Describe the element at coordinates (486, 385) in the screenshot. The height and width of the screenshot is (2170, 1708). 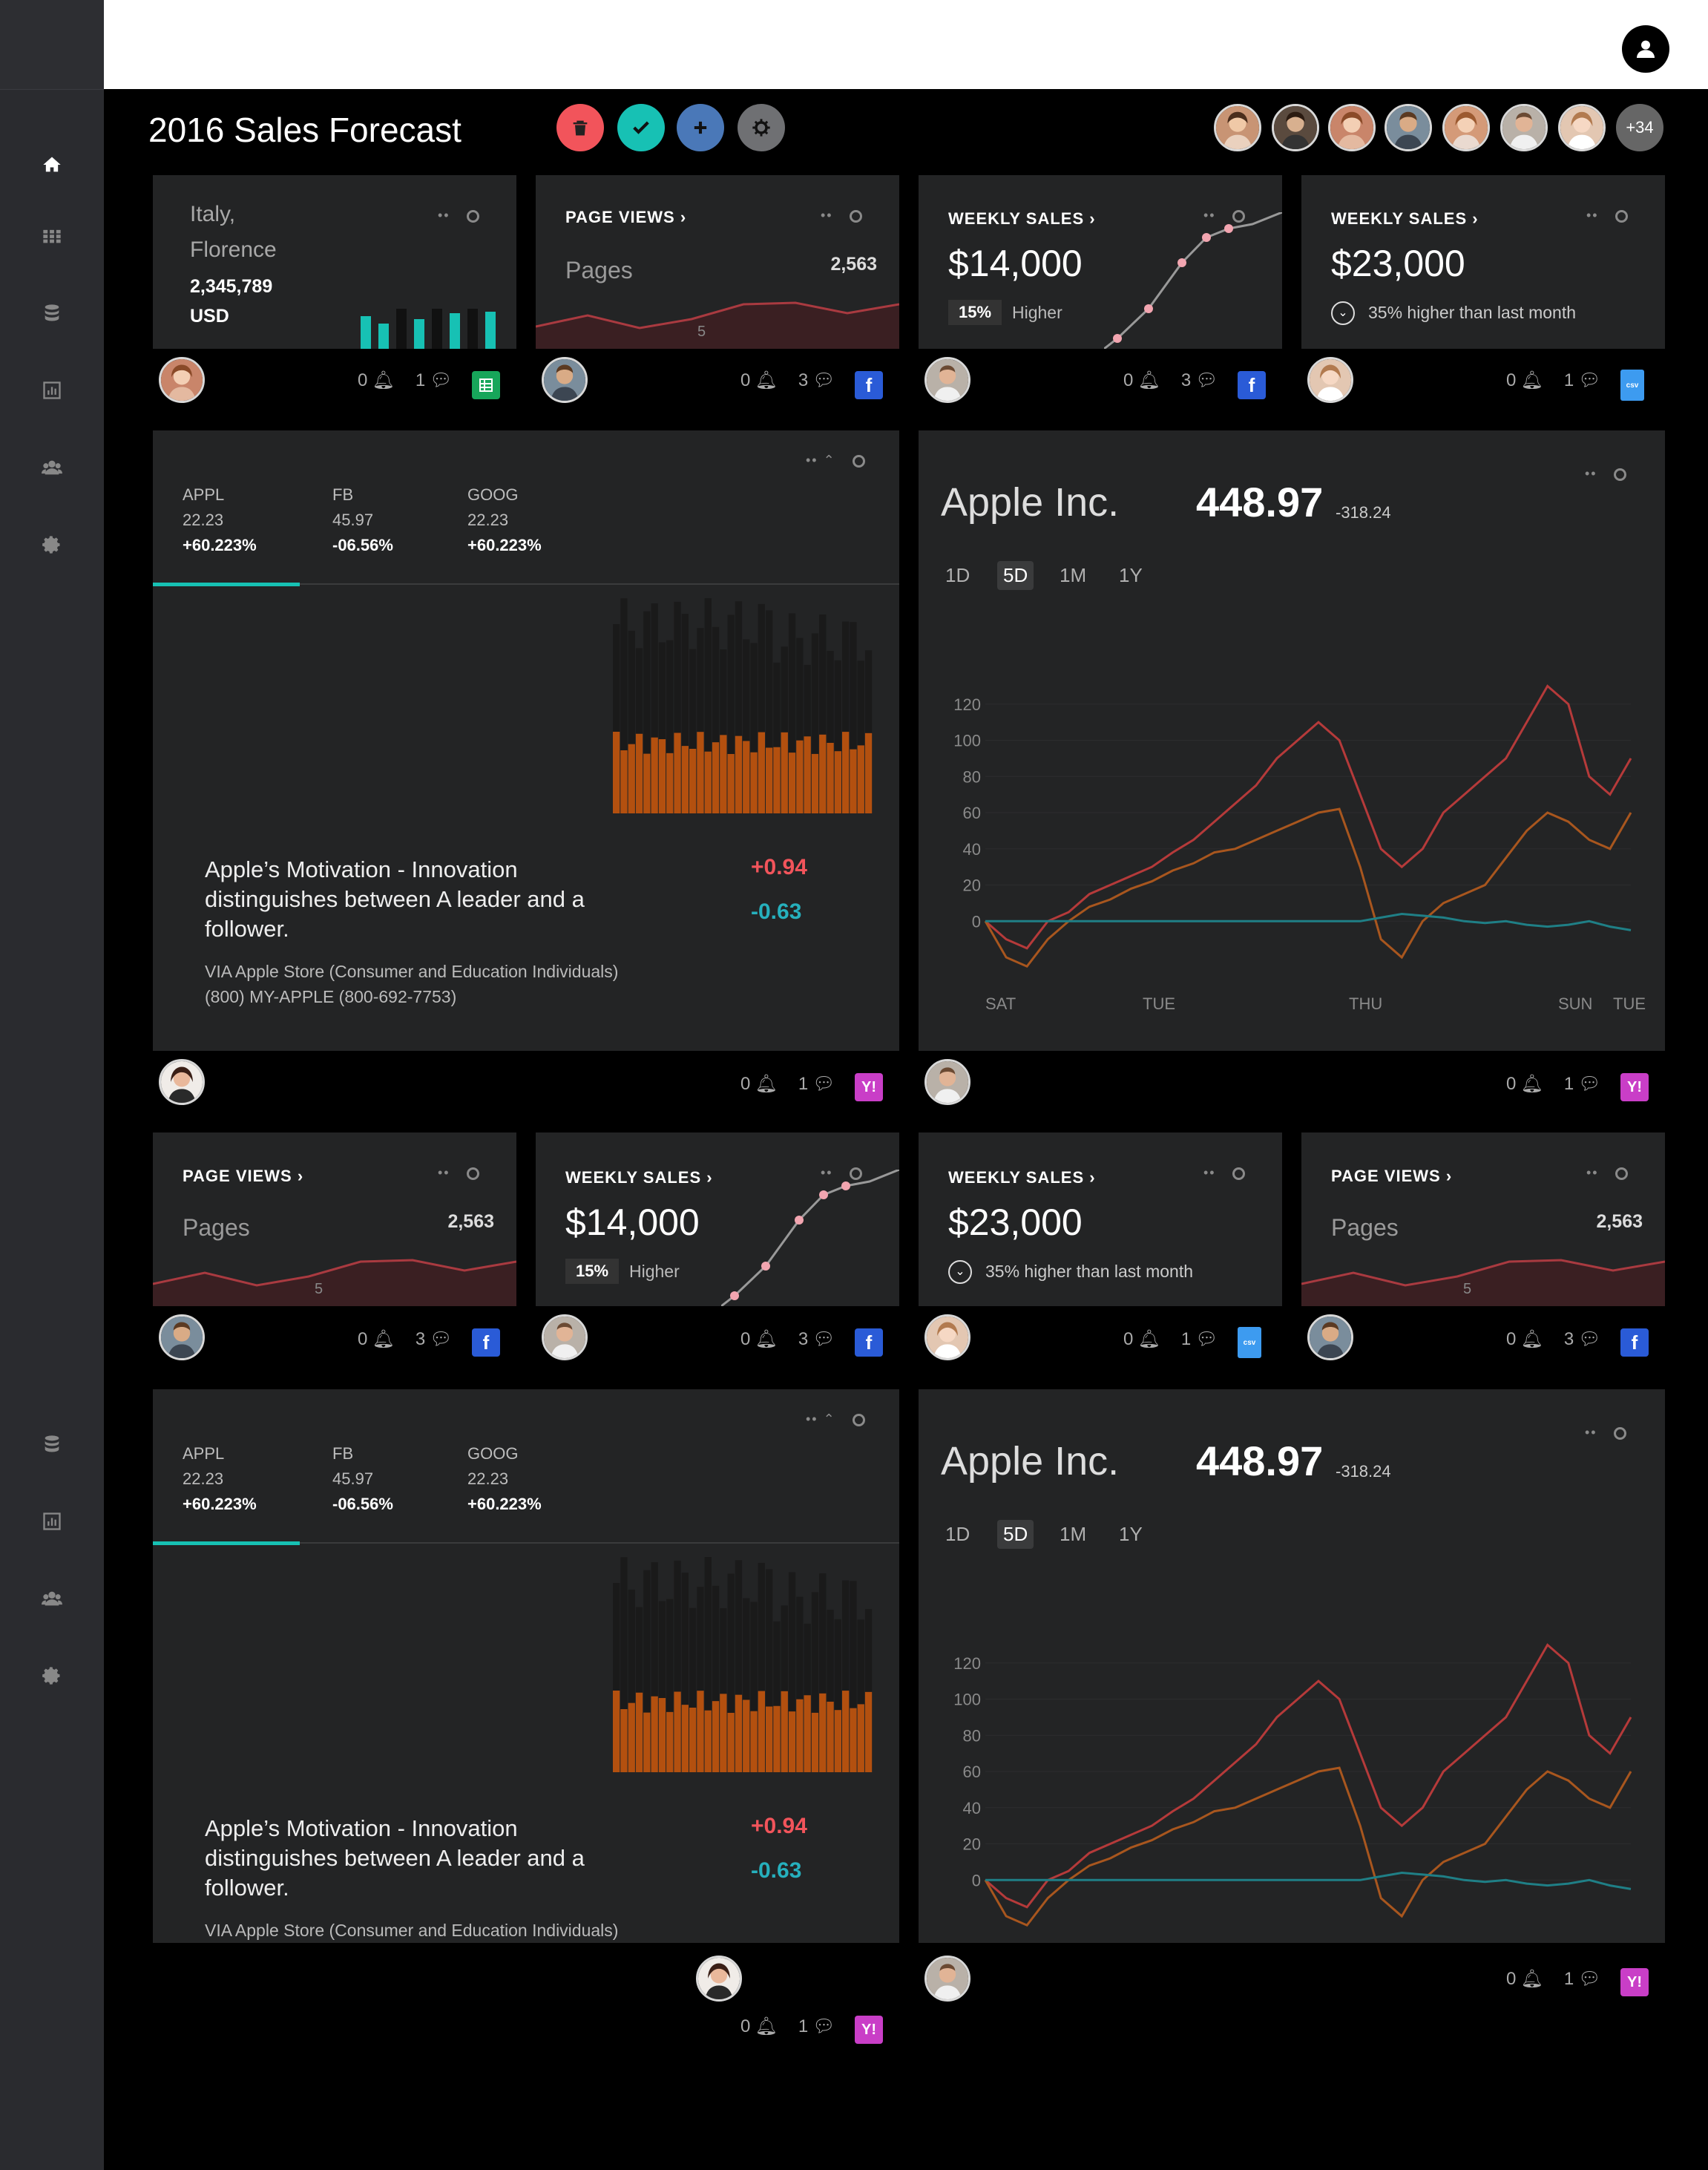
I see `sheets-icon` at that location.